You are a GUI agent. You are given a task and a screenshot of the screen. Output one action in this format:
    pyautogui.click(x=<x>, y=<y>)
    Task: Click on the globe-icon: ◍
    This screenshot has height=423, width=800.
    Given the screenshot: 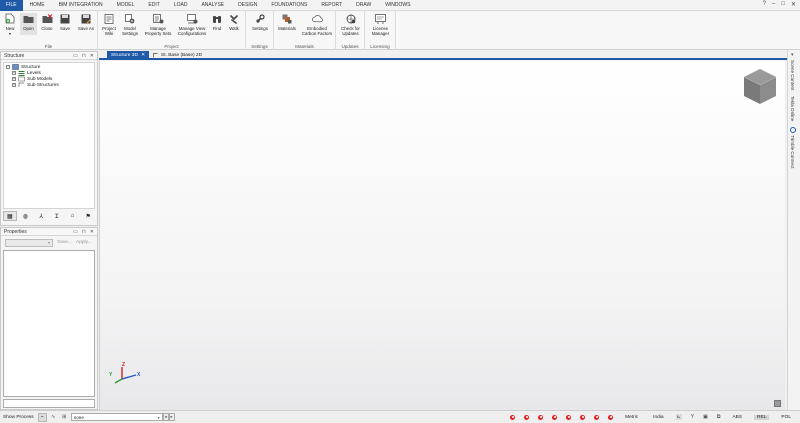 What is the action you would take?
    pyautogui.click(x=25, y=216)
    